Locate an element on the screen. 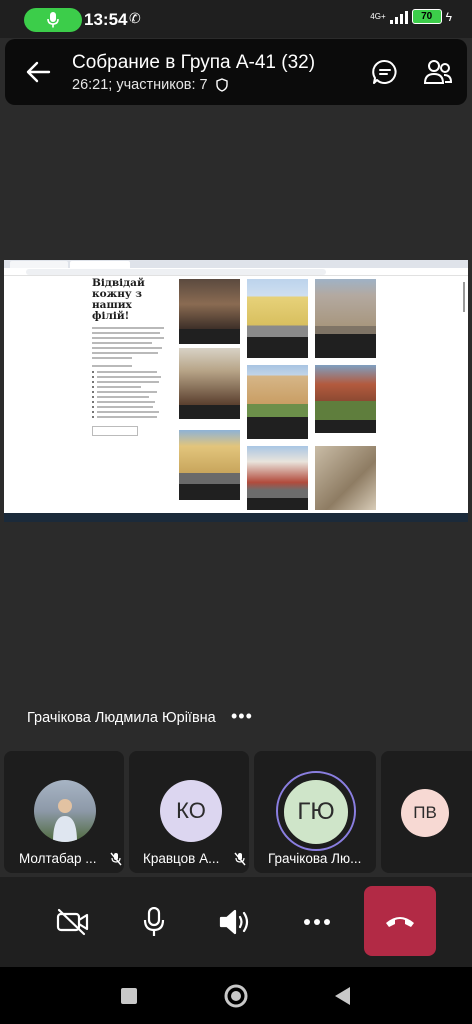 Image resolution: width=472 pixels, height=1024 pixels. recents-button is located at coordinates (129, 996).